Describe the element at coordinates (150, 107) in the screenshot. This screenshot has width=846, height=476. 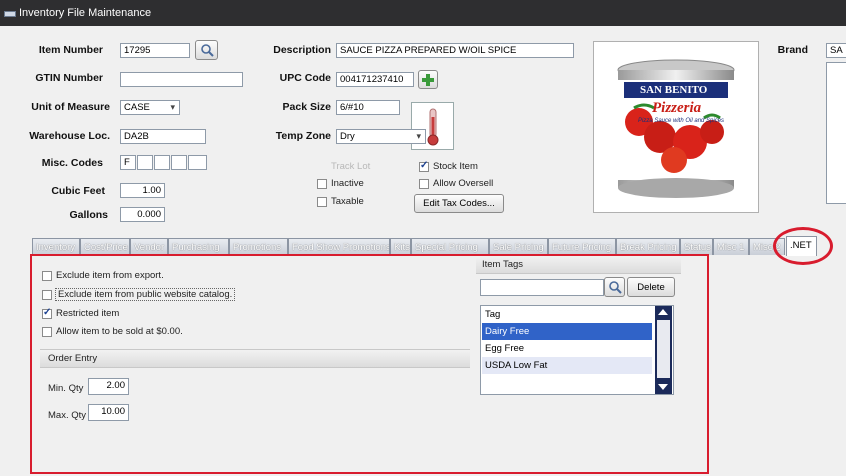
I see `unit-of-measure-select: CASE` at that location.